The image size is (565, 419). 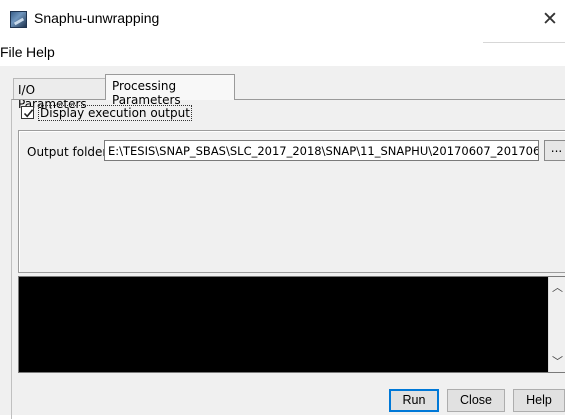 What do you see at coordinates (18, 19) in the screenshot?
I see `snap-app-icon` at bounding box center [18, 19].